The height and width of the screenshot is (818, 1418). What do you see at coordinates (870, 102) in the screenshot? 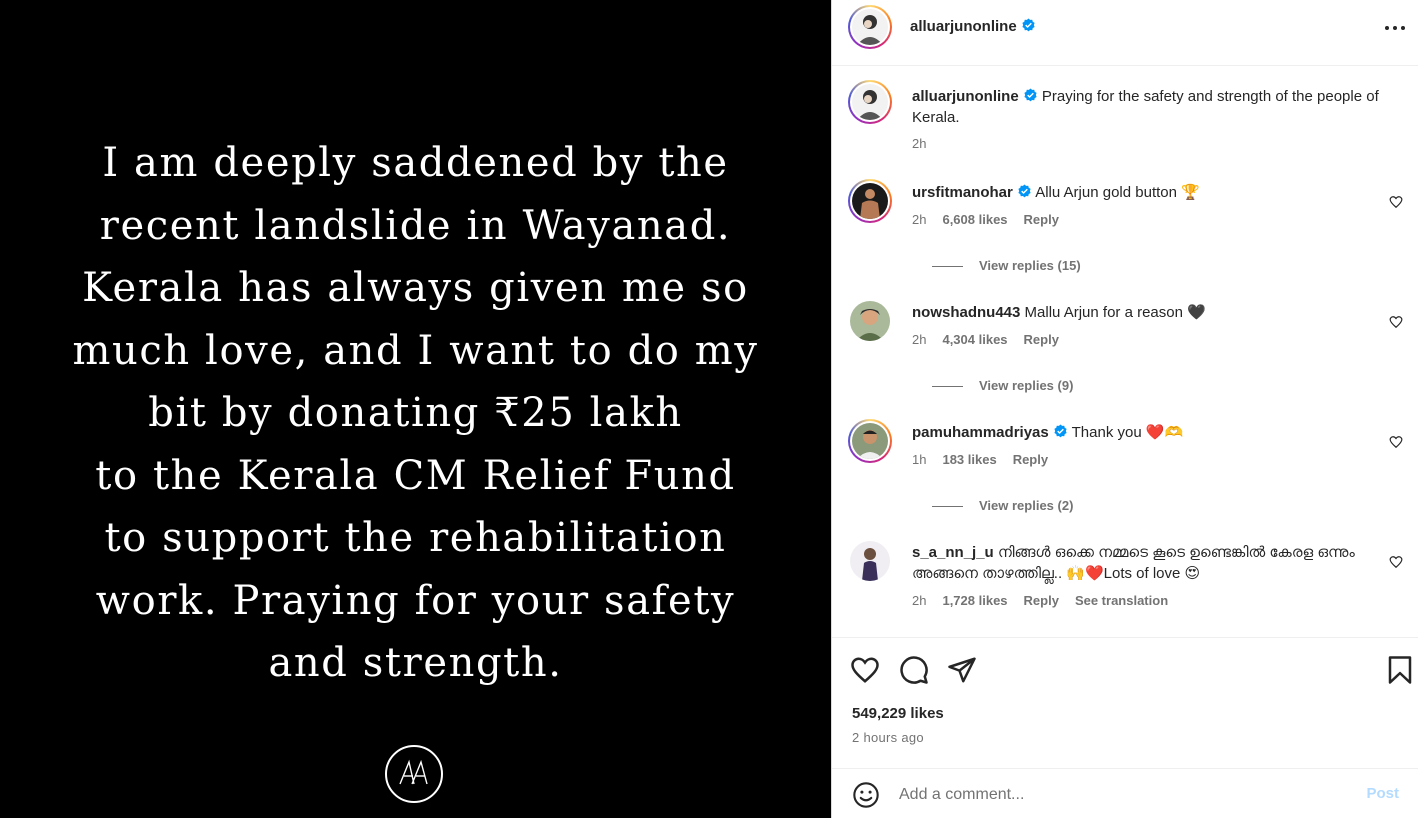
I see `caption-avatar` at bounding box center [870, 102].